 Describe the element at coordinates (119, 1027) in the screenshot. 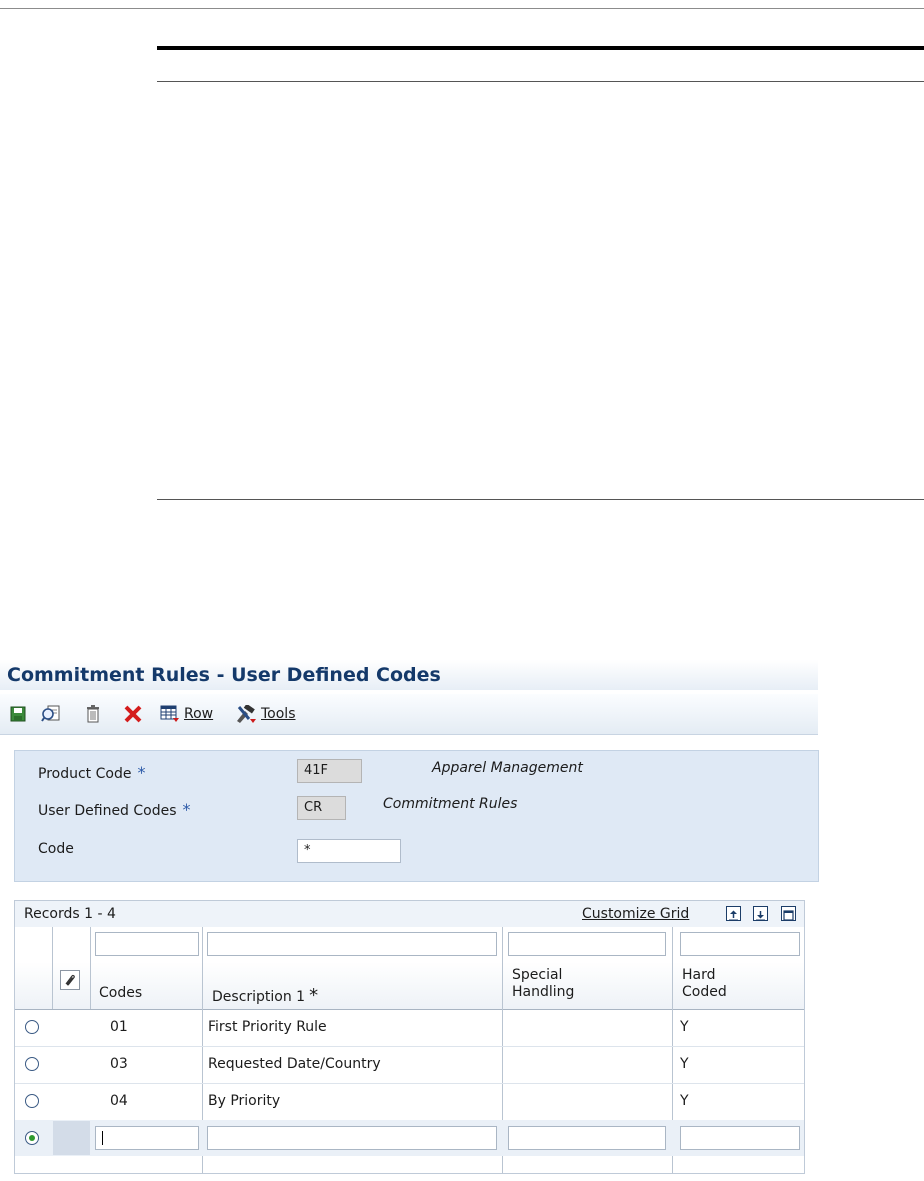

I see `cell-code: 01` at that location.